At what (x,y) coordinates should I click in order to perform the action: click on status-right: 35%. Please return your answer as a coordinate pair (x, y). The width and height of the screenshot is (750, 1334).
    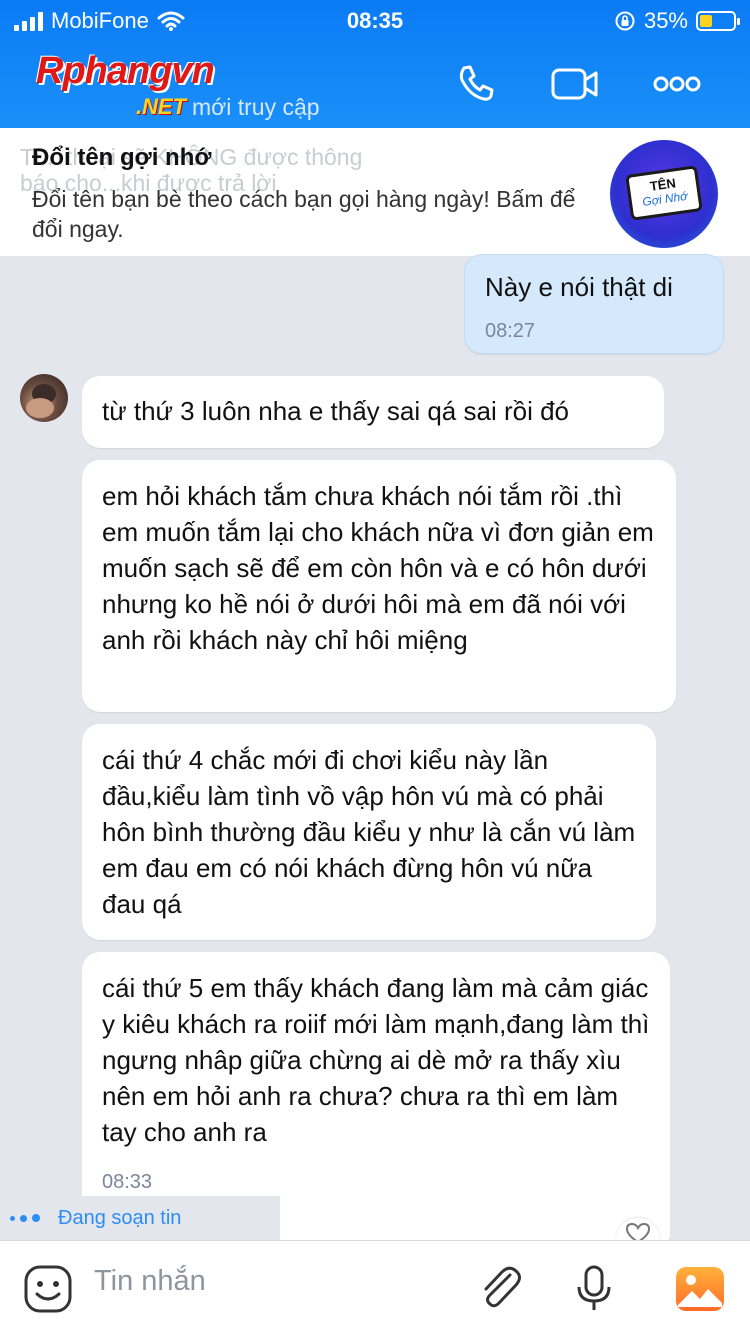
    Looking at the image, I should click on (677, 21).